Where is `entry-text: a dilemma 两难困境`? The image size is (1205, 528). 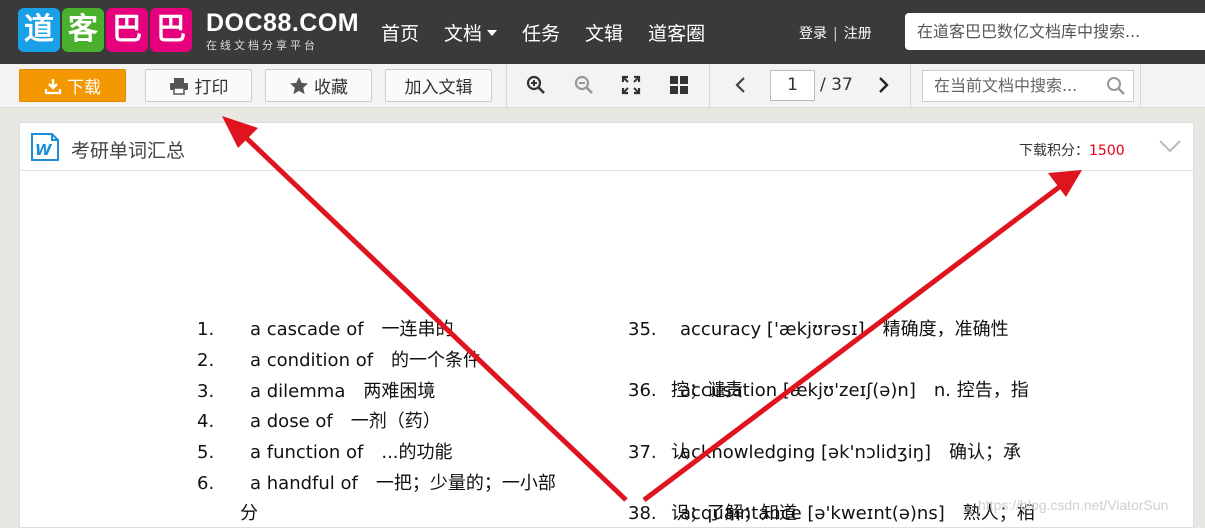 entry-text: a dilemma 两难困境 is located at coordinates (343, 391).